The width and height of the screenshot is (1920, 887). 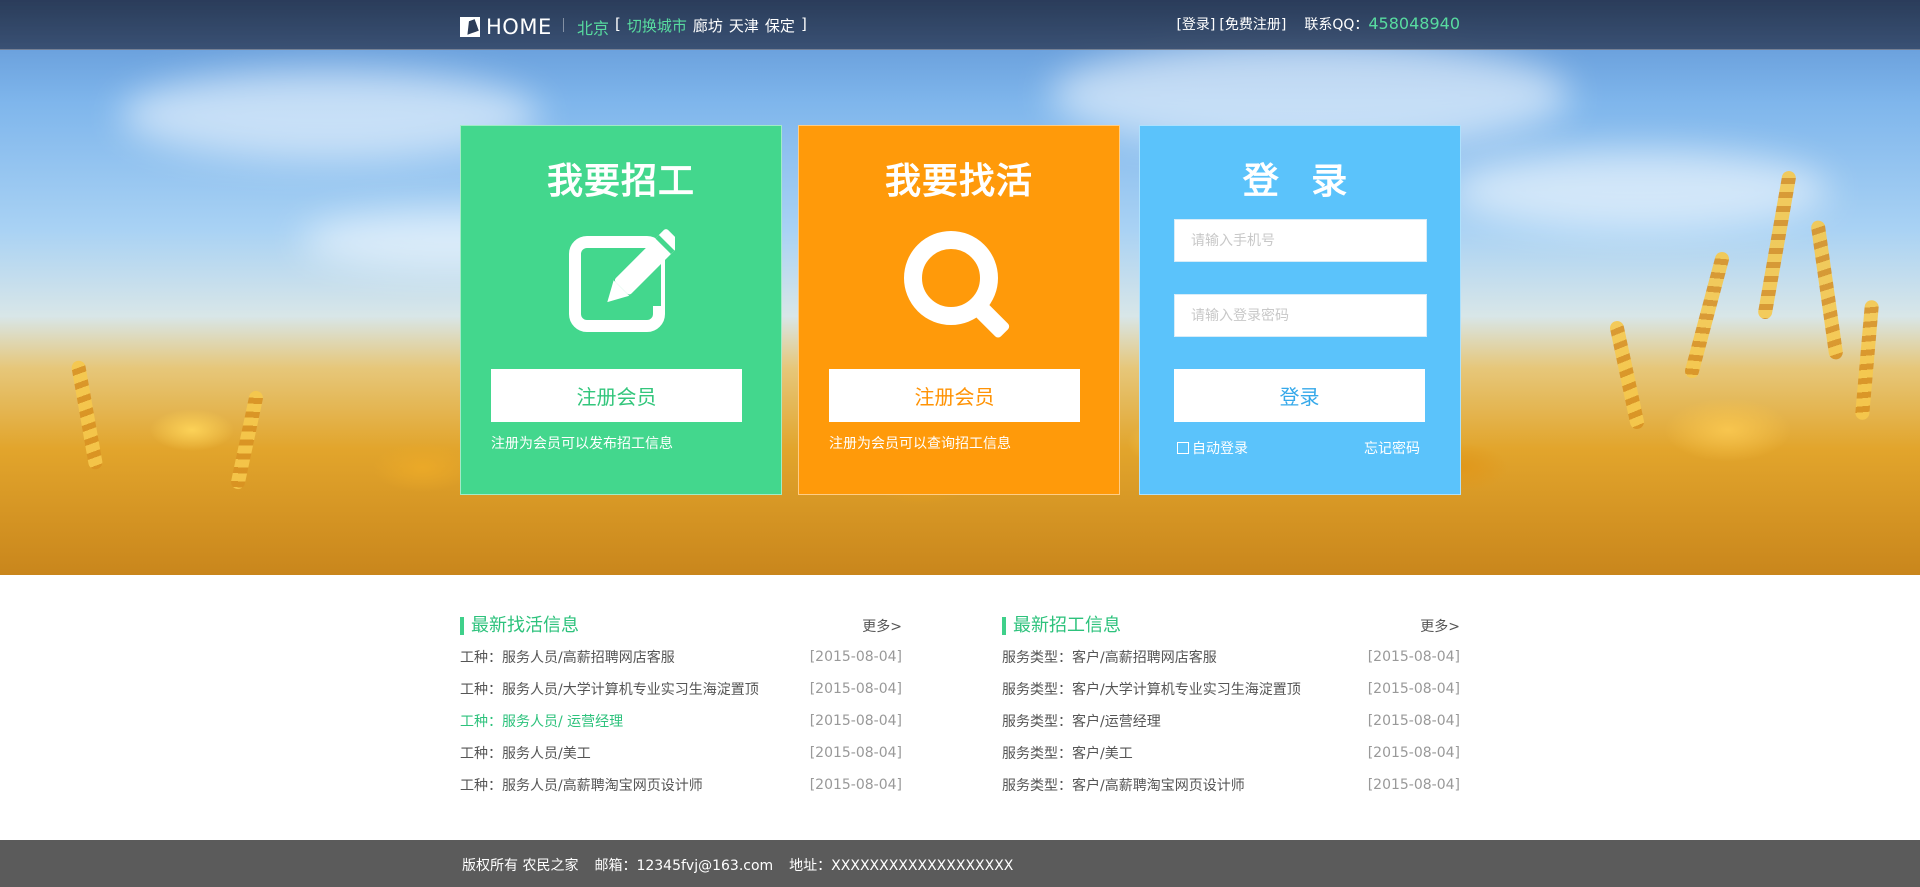 I want to click on employer-card-title: 我要招工, so click(x=620, y=181).